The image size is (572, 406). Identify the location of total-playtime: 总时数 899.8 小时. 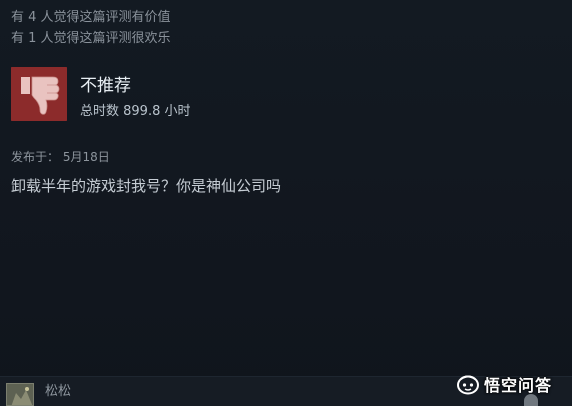
(135, 111).